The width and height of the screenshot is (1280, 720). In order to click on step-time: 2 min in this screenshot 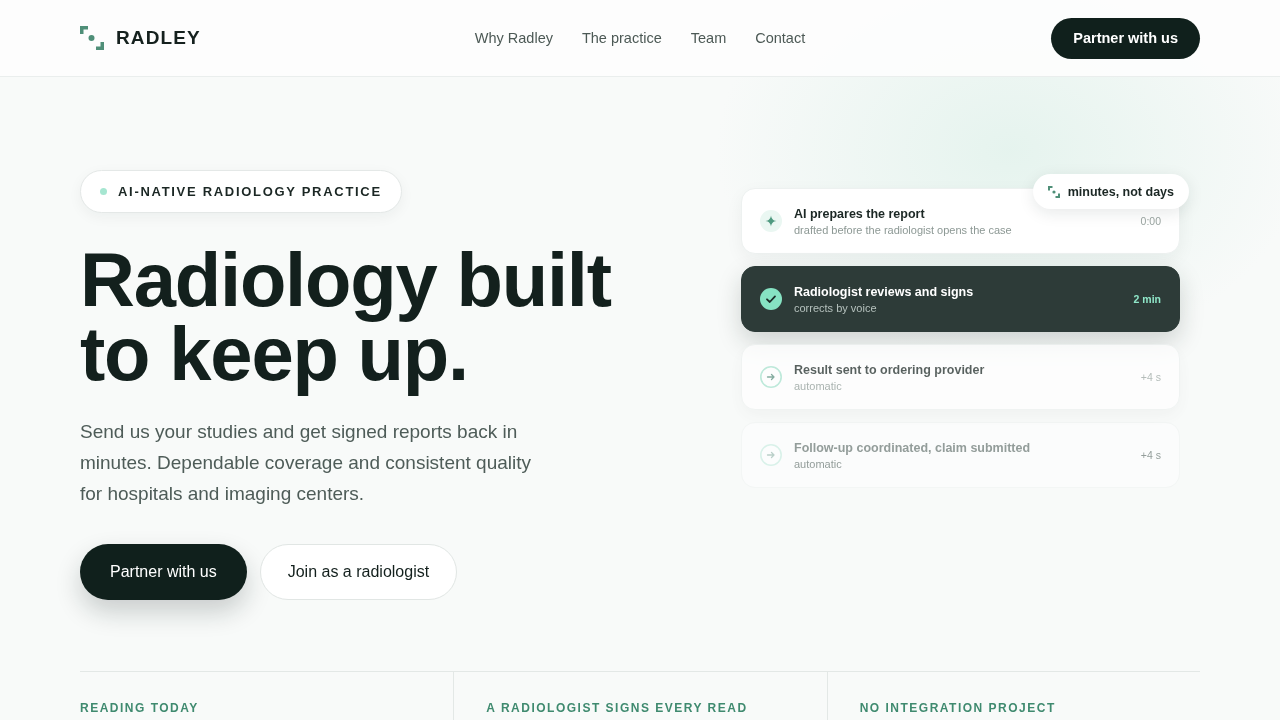, I will do `click(1147, 299)`.